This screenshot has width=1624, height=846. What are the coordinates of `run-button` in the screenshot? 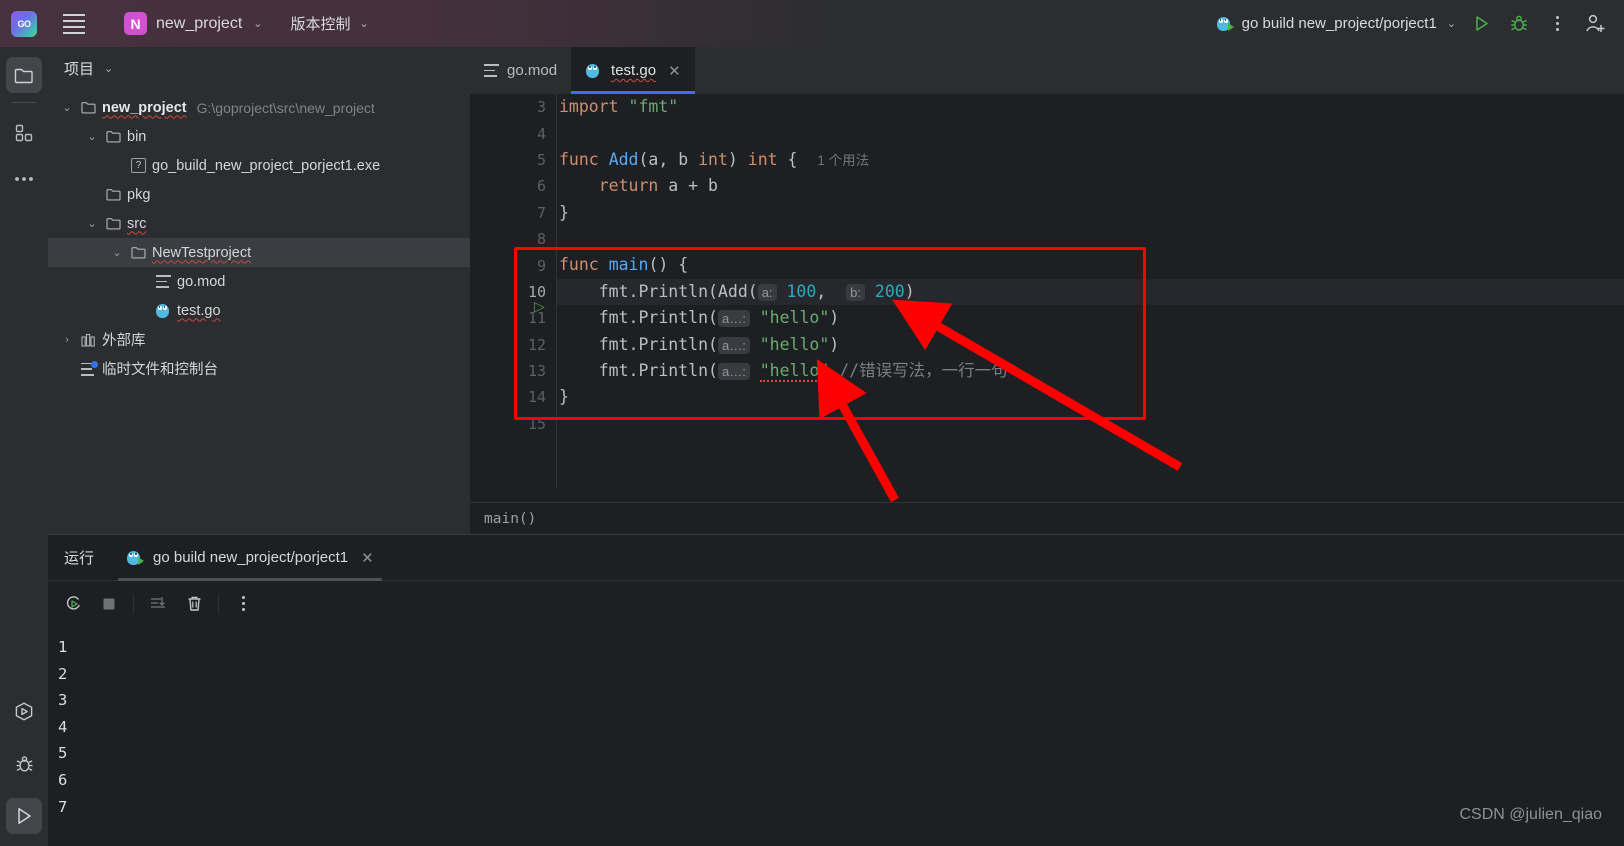 It's located at (1481, 24).